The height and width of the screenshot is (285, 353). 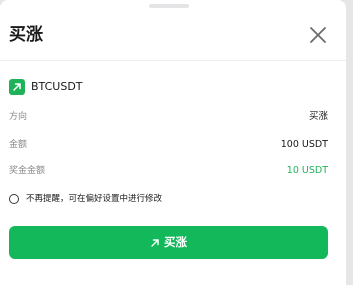 I want to click on sheet-title: 买涨, so click(x=26, y=35).